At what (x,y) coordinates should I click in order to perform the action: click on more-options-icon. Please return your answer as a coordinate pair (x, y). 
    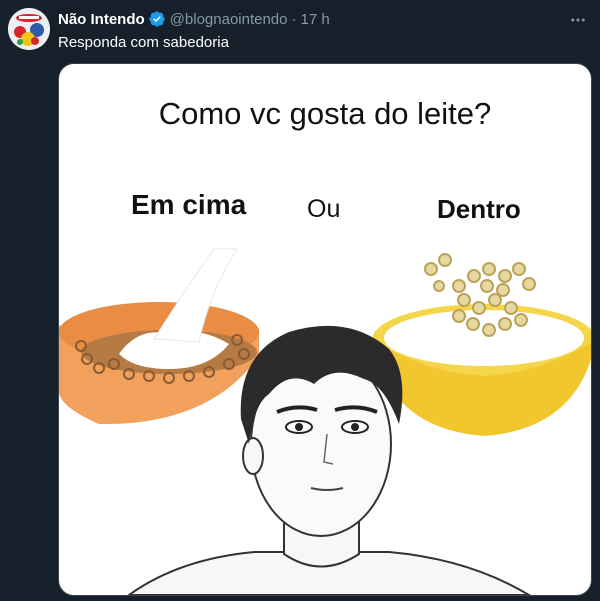
    Looking at the image, I should click on (578, 20).